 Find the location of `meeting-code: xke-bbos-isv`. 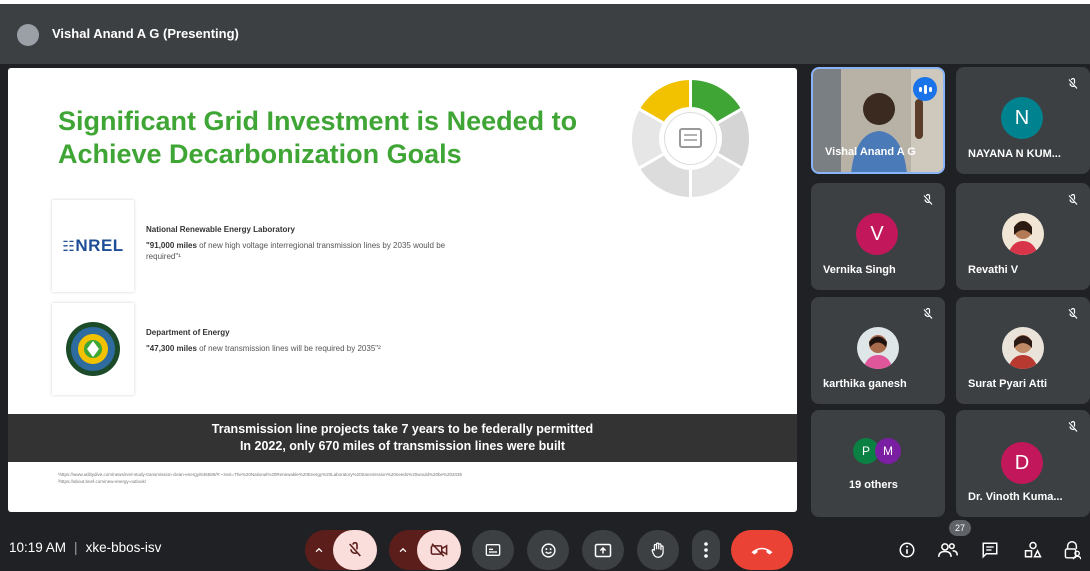

meeting-code: xke-bbos-isv is located at coordinates (123, 547).